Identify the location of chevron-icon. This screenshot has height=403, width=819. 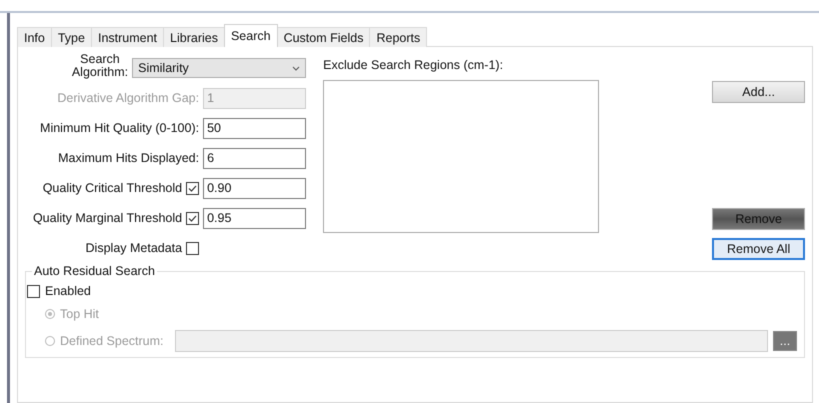
(296, 68).